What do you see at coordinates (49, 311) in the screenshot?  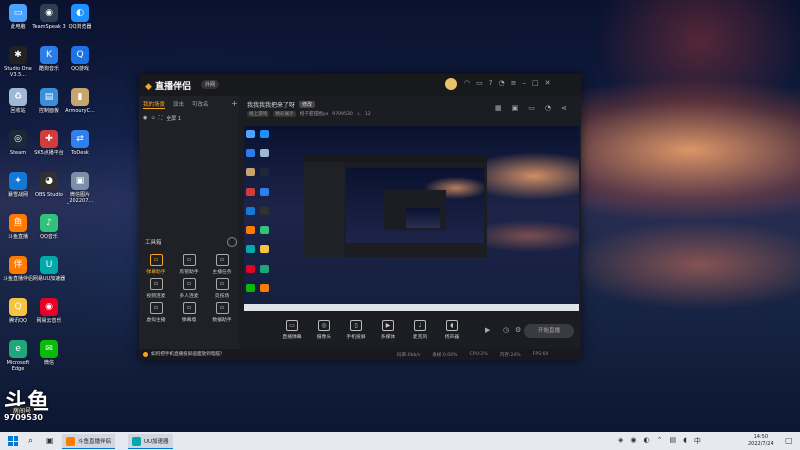 I see `desktop-icon: ◉ 网易云音乐` at bounding box center [49, 311].